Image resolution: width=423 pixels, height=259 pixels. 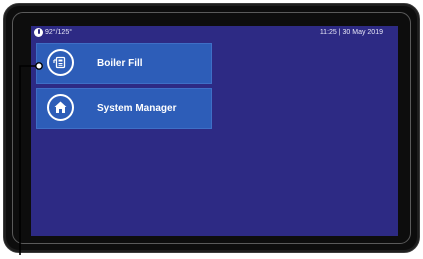 What do you see at coordinates (59, 32) in the screenshot?
I see `temperature-readout: 92°/125°` at bounding box center [59, 32].